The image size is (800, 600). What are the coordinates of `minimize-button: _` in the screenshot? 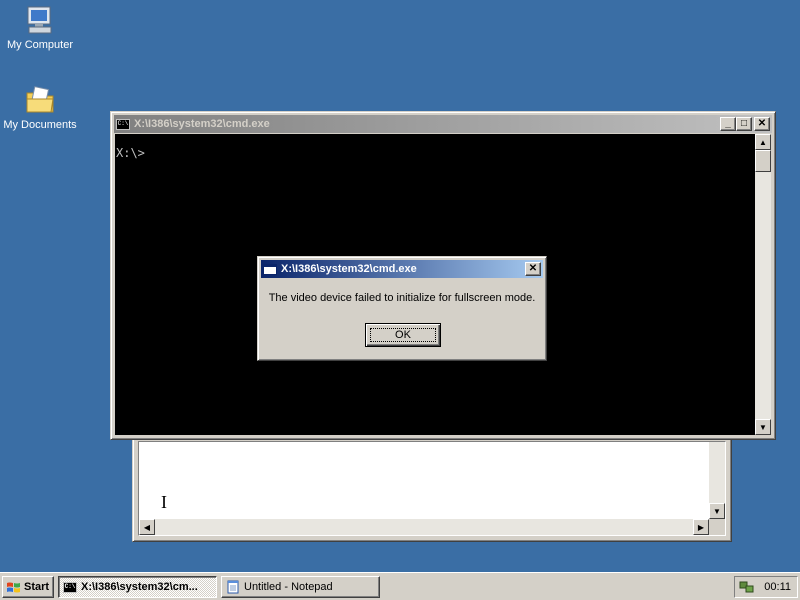 It's located at (728, 124).